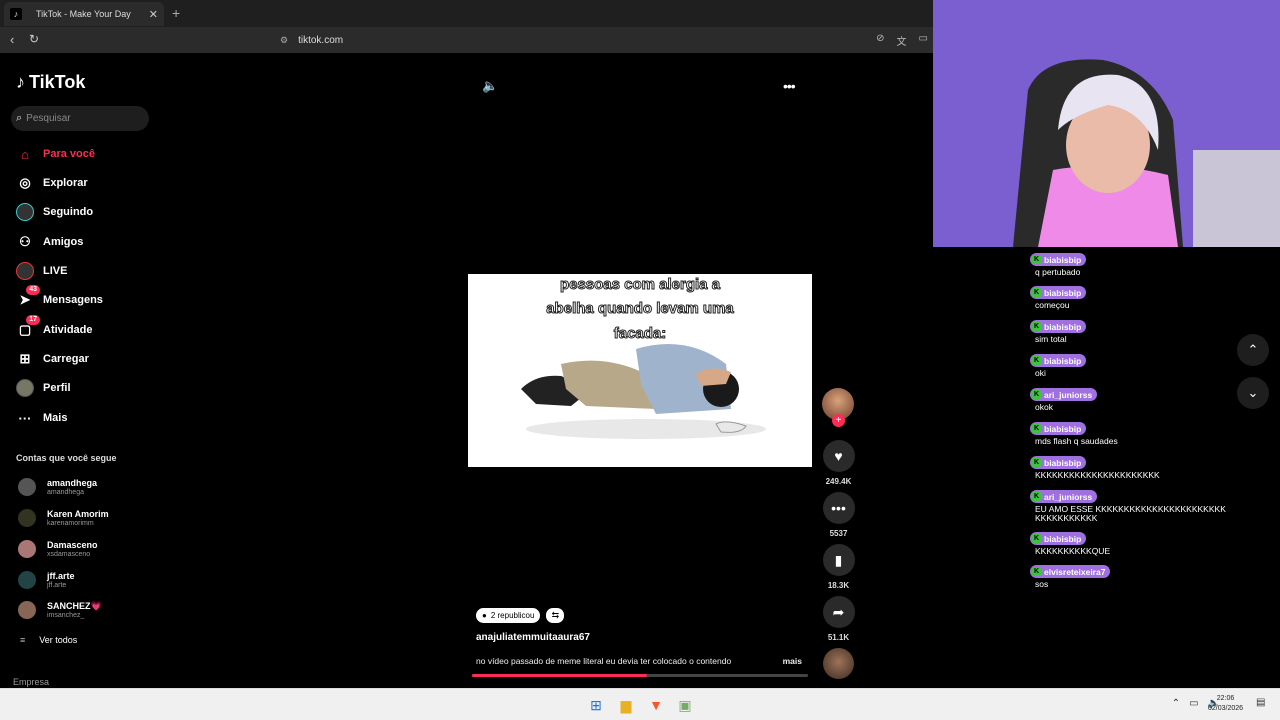  What do you see at coordinates (20, 82) in the screenshot?
I see `tiktok-note-icon: ♪` at bounding box center [20, 82].